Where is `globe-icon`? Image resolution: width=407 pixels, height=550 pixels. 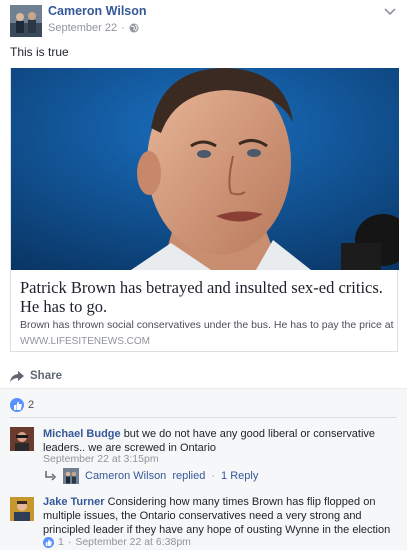 globe-icon is located at coordinates (134, 28).